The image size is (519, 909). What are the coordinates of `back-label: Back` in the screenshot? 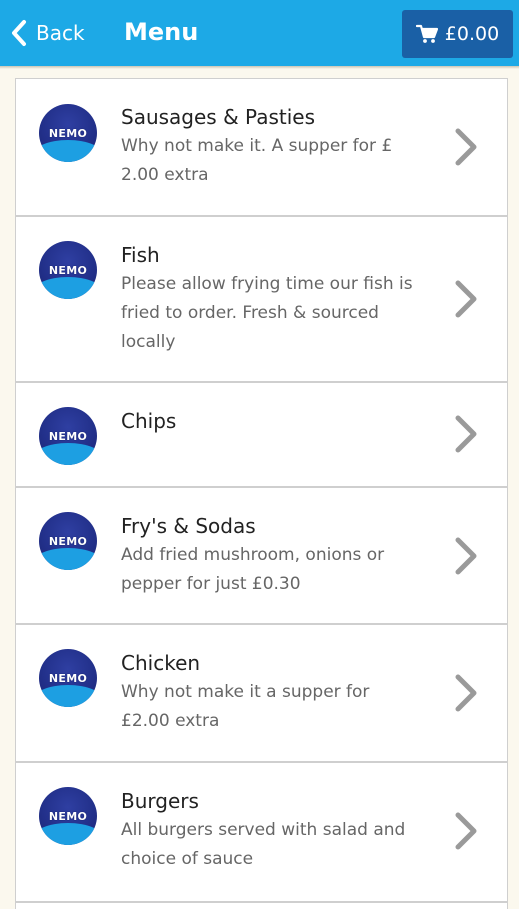 It's located at (60, 33).